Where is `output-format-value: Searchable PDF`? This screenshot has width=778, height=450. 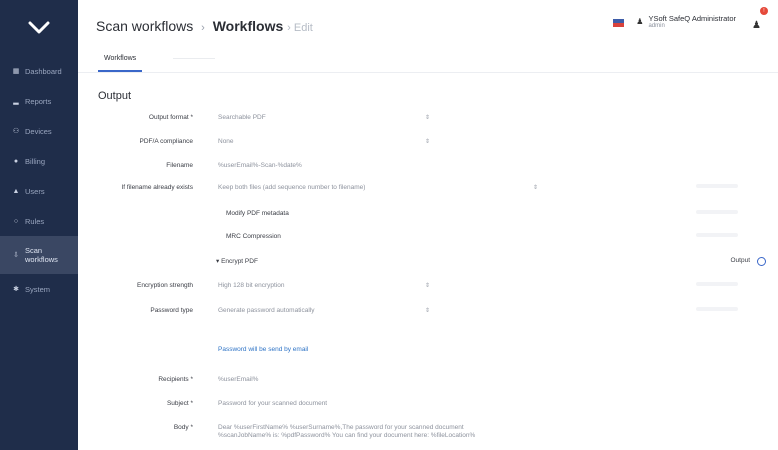
output-format-value: Searchable PDF is located at coordinates (242, 117).